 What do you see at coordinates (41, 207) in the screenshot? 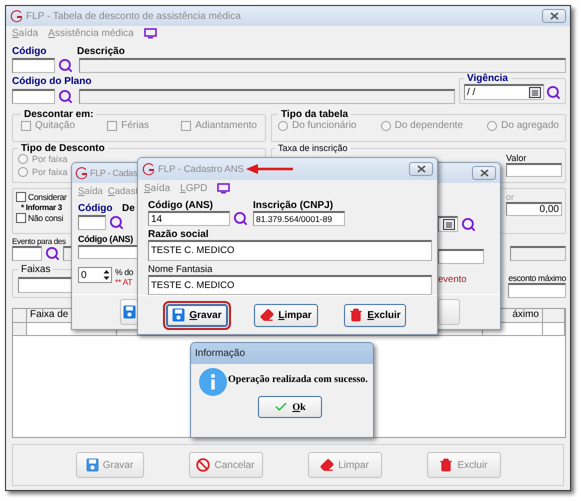
I see `note-text: * Informar 3` at bounding box center [41, 207].